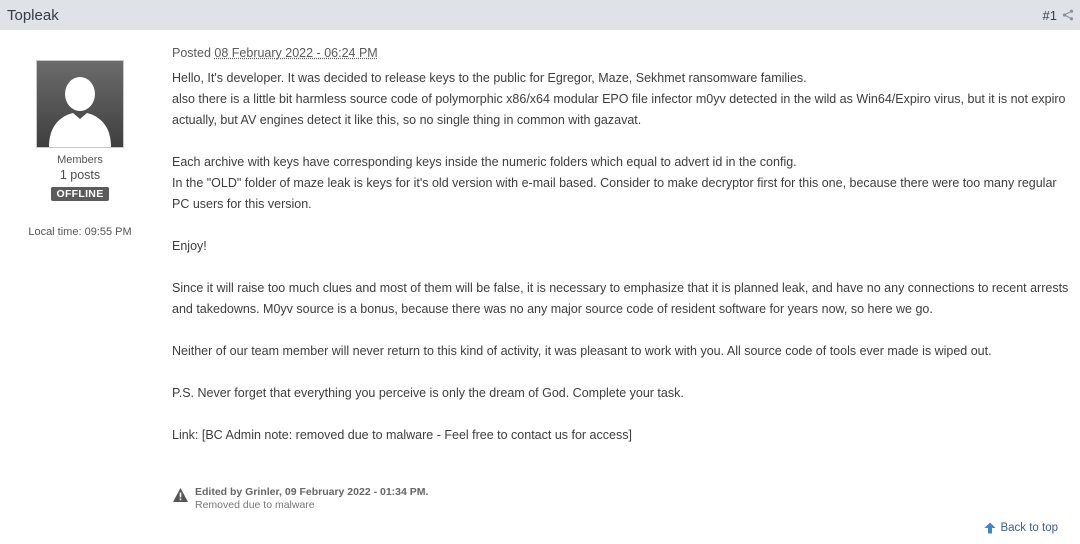 The image size is (1080, 544). I want to click on post-author-name: Topleak, so click(29, 15).